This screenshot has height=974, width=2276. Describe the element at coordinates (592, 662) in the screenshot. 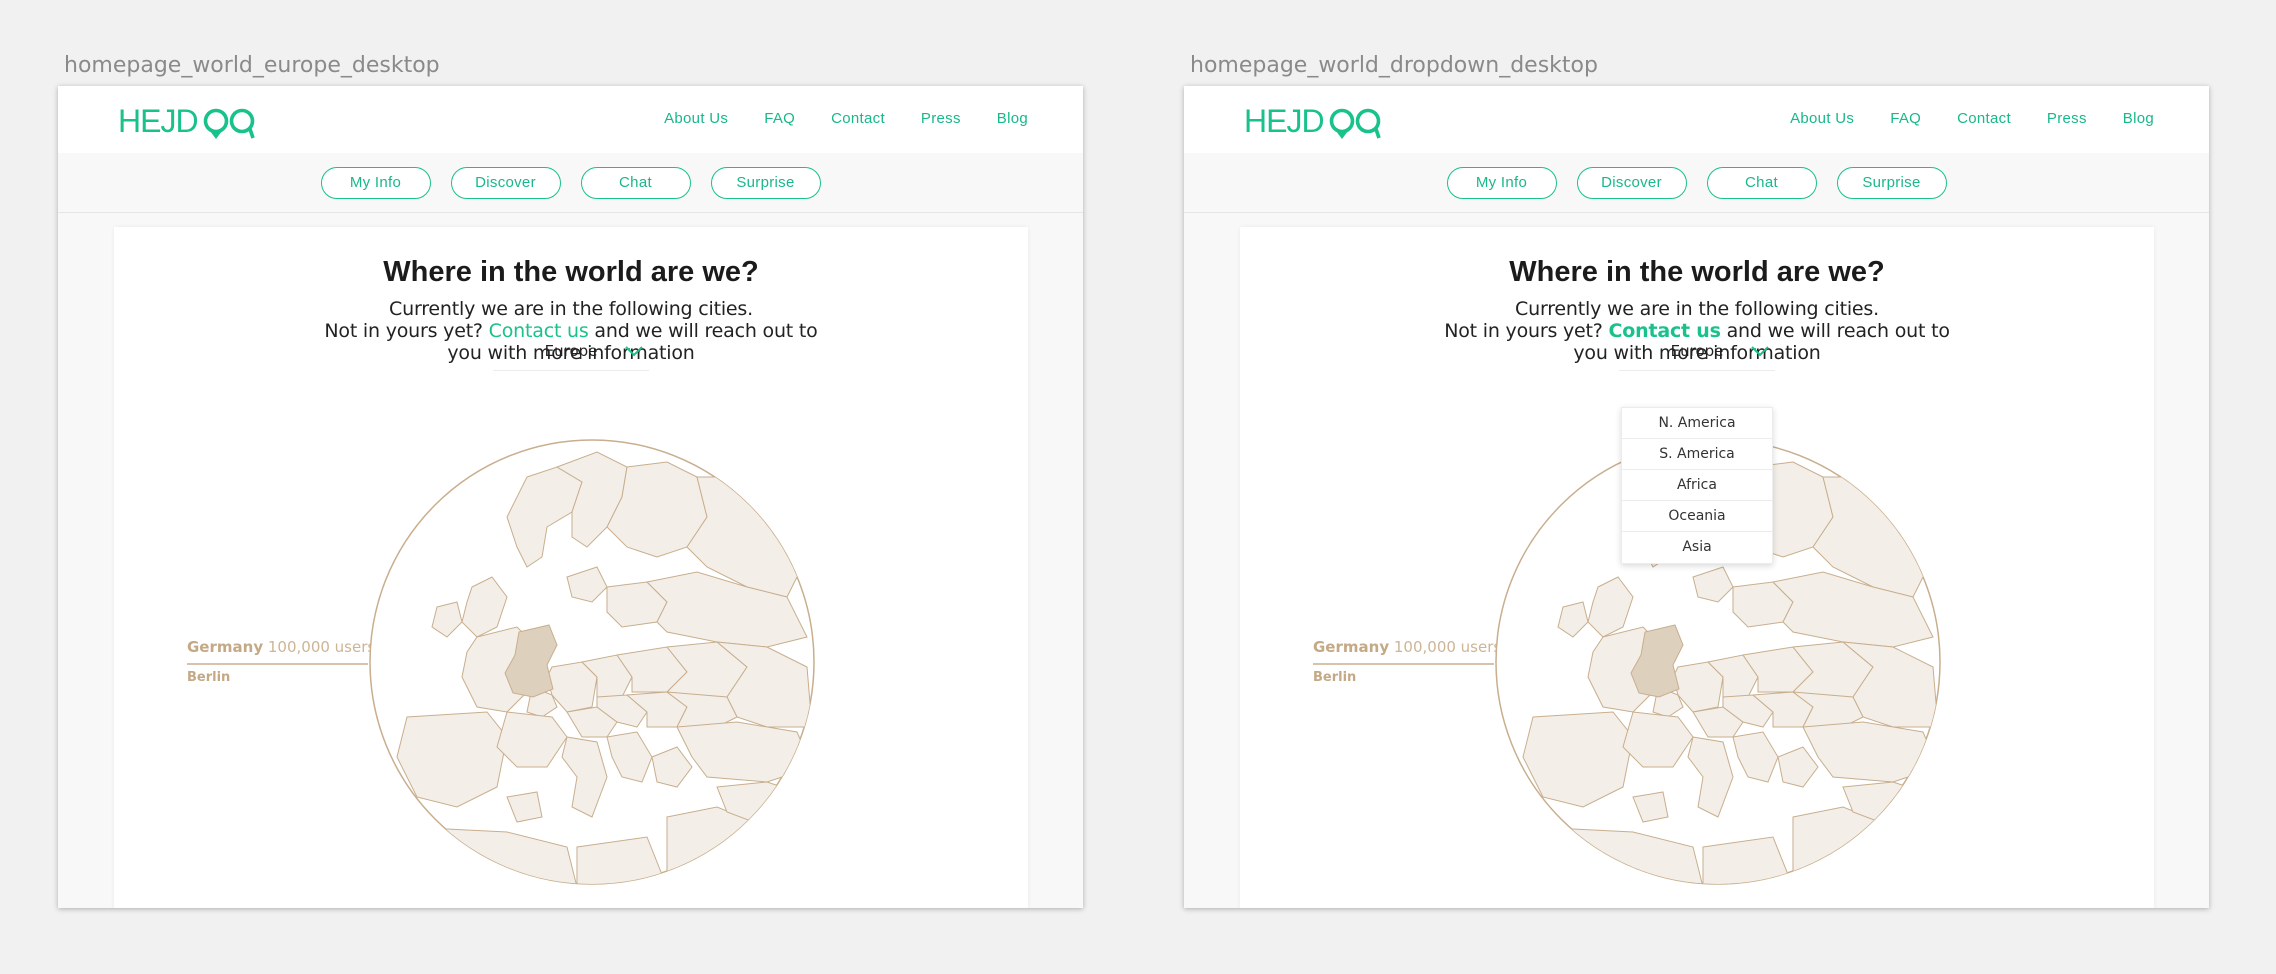

I see `europe-globe-map` at that location.